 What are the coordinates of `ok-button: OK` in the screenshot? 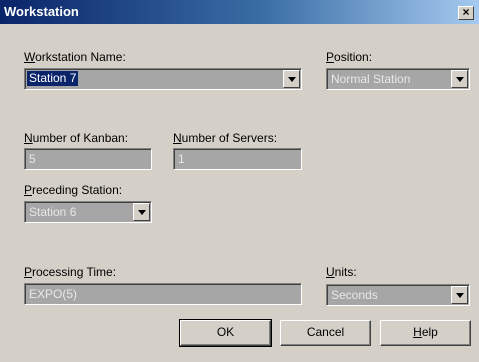 It's located at (225, 333).